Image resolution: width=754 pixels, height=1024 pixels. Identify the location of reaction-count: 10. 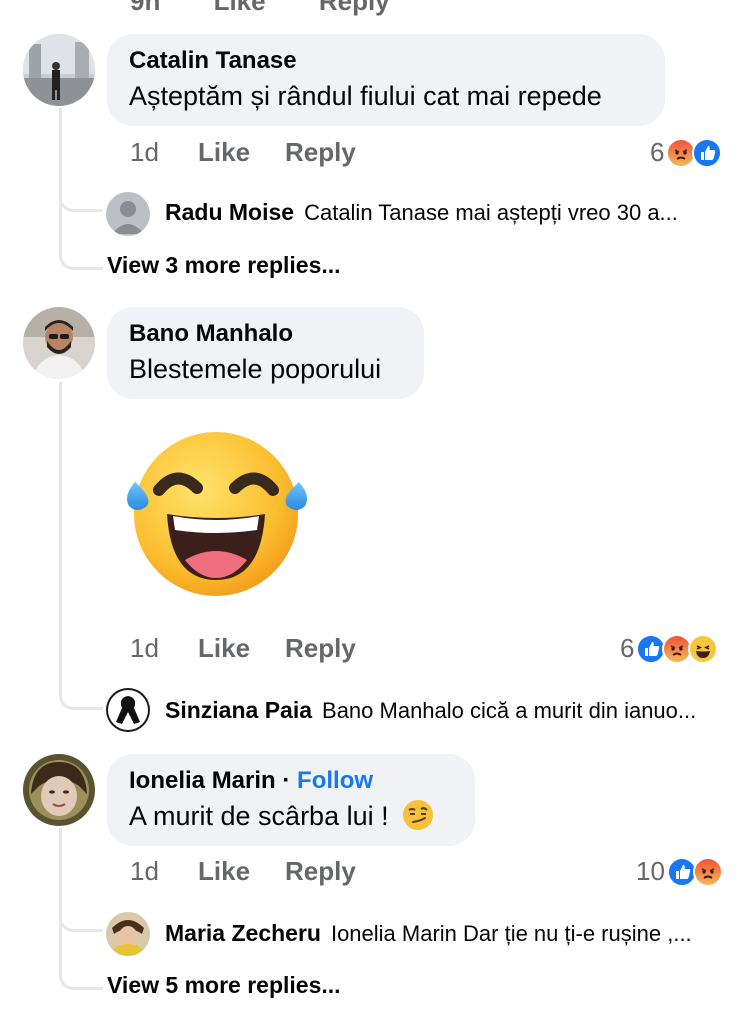
(650, 871).